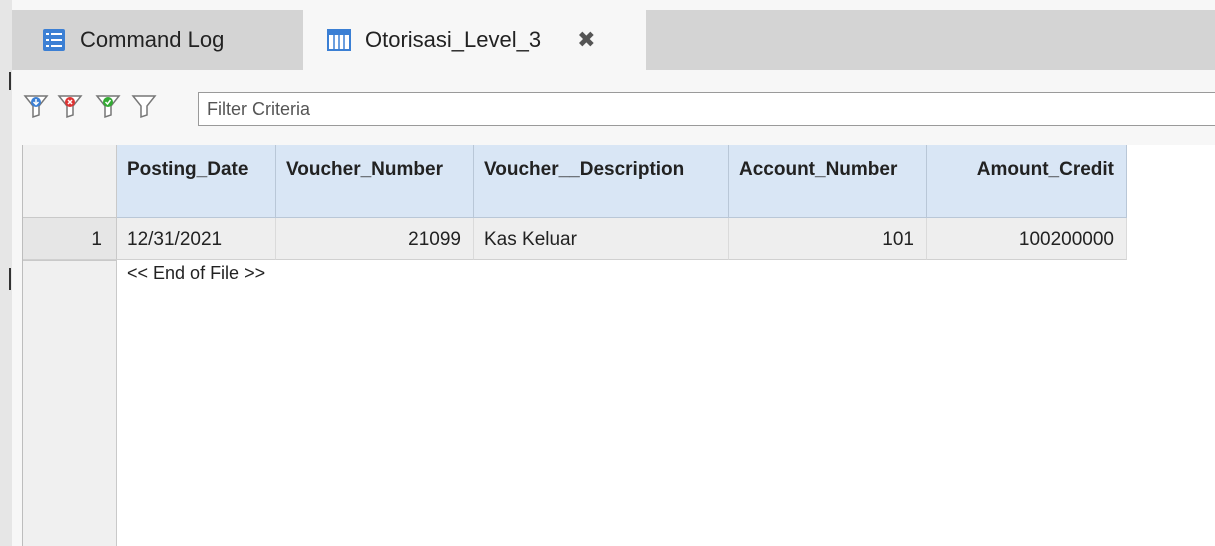  What do you see at coordinates (339, 40) in the screenshot?
I see `table-icon` at bounding box center [339, 40].